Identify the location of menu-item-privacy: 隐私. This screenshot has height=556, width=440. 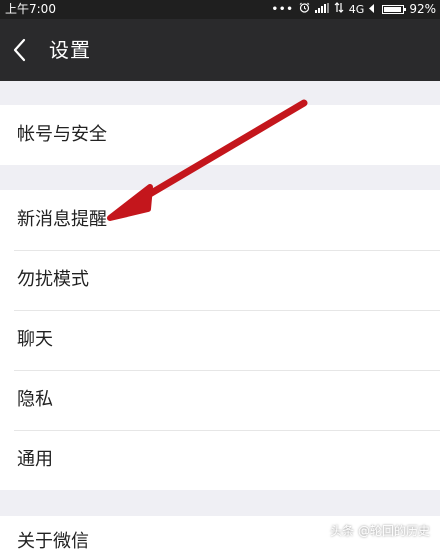
(220, 400).